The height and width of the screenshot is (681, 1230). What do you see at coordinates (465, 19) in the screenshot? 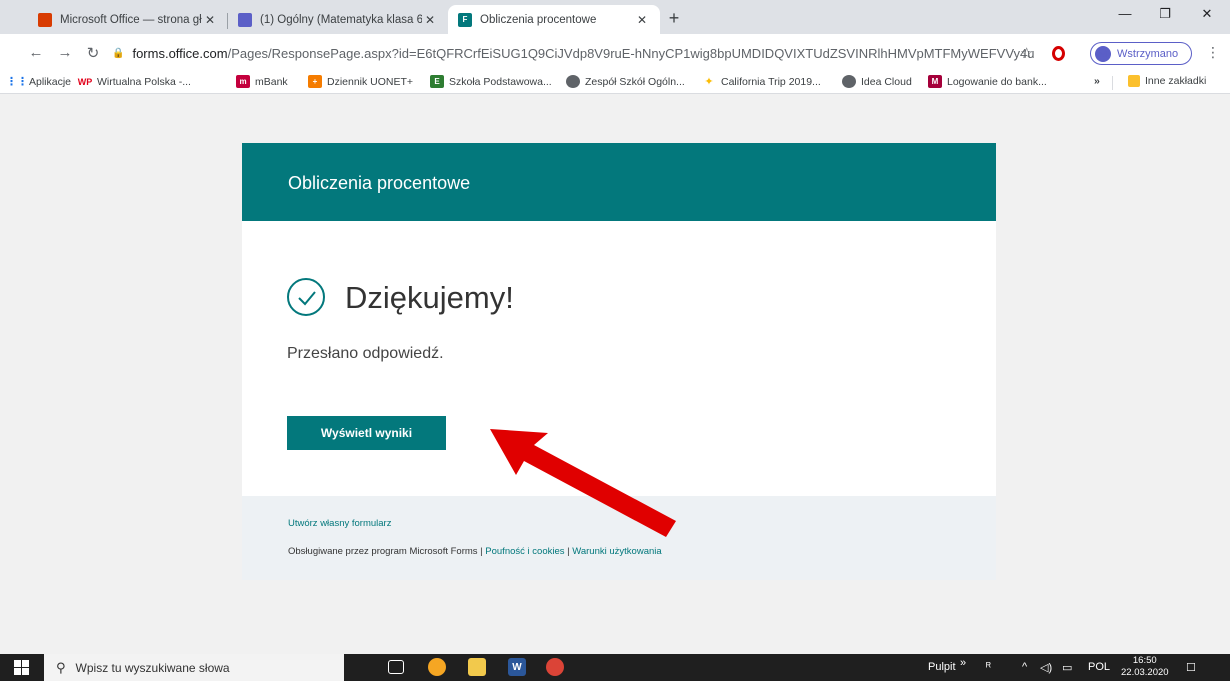
I see `forms-icon: F` at bounding box center [465, 19].